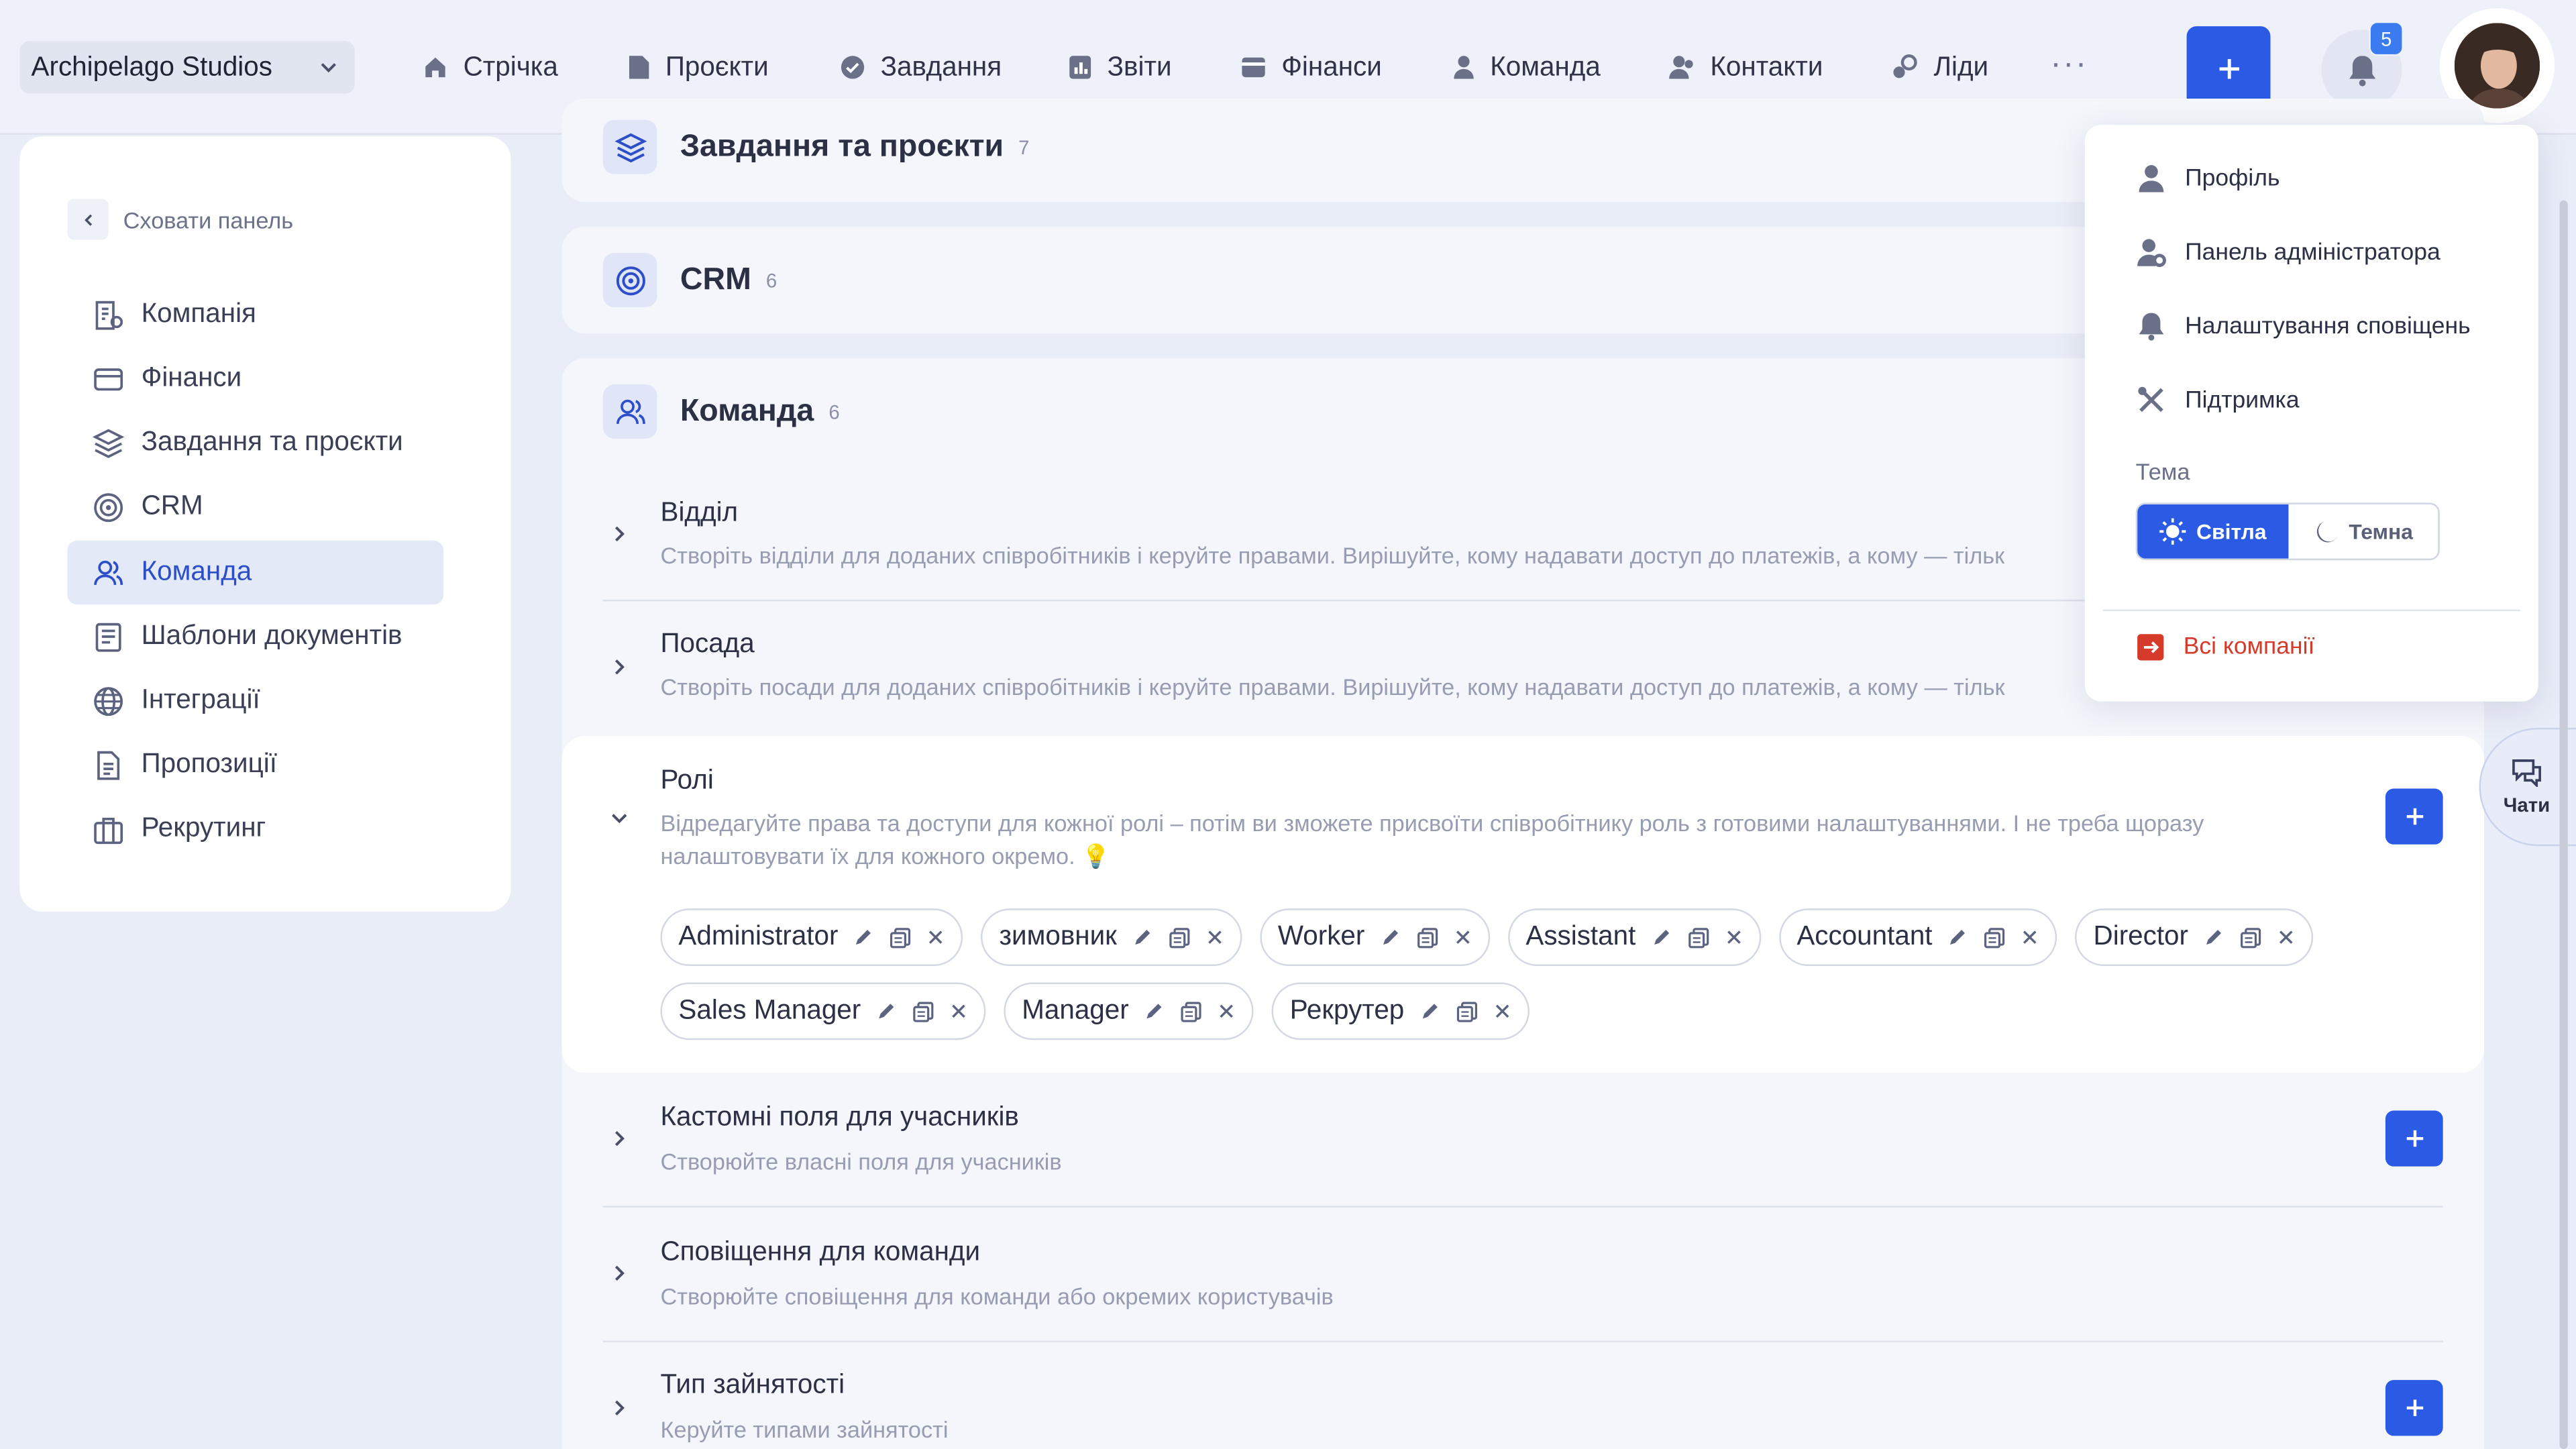 This screenshot has width=2576, height=1449. What do you see at coordinates (769, 1011) in the screenshot?
I see `role-name: Sales Manager` at bounding box center [769, 1011].